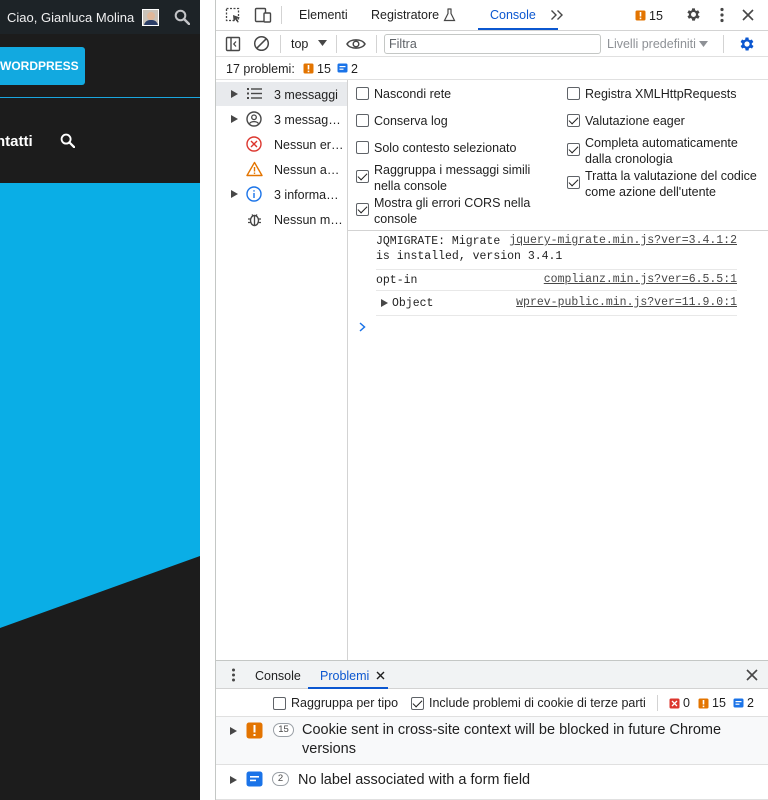 Image resolution: width=768 pixels, height=800 pixels. I want to click on filter-input, so click(492, 44).